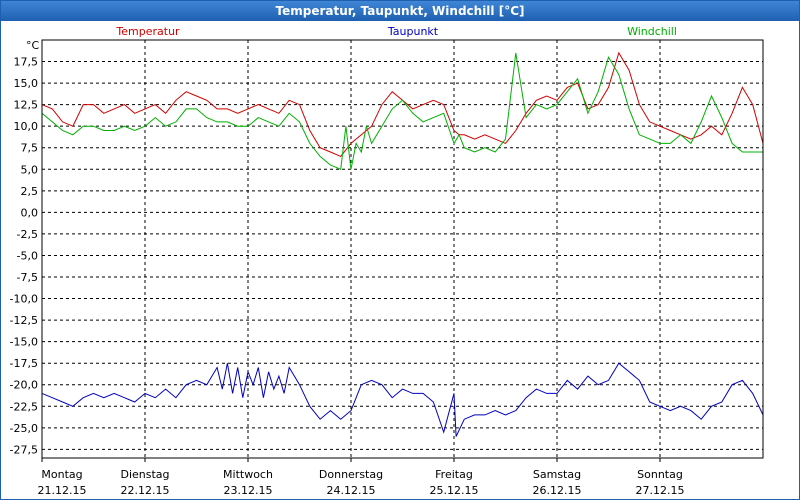  Describe the element at coordinates (27, 234) in the screenshot. I see `y-tick-label: -2,5` at that location.